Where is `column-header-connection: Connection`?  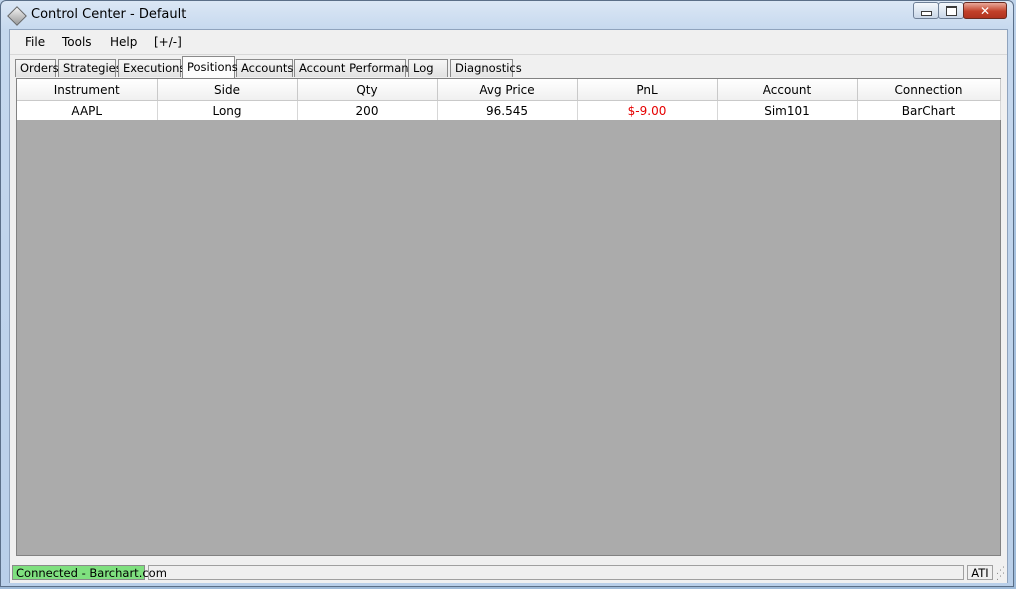
column-header-connection: Connection is located at coordinates (929, 90).